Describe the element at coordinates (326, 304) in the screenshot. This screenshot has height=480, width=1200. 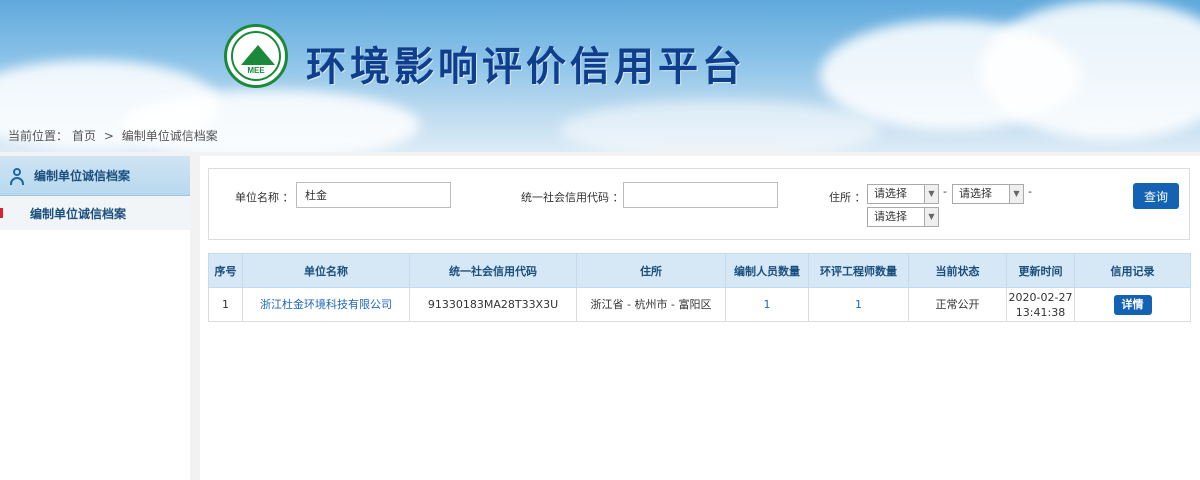
I see `unit-name-link: 浙江杜金环境科技有限公司` at that location.